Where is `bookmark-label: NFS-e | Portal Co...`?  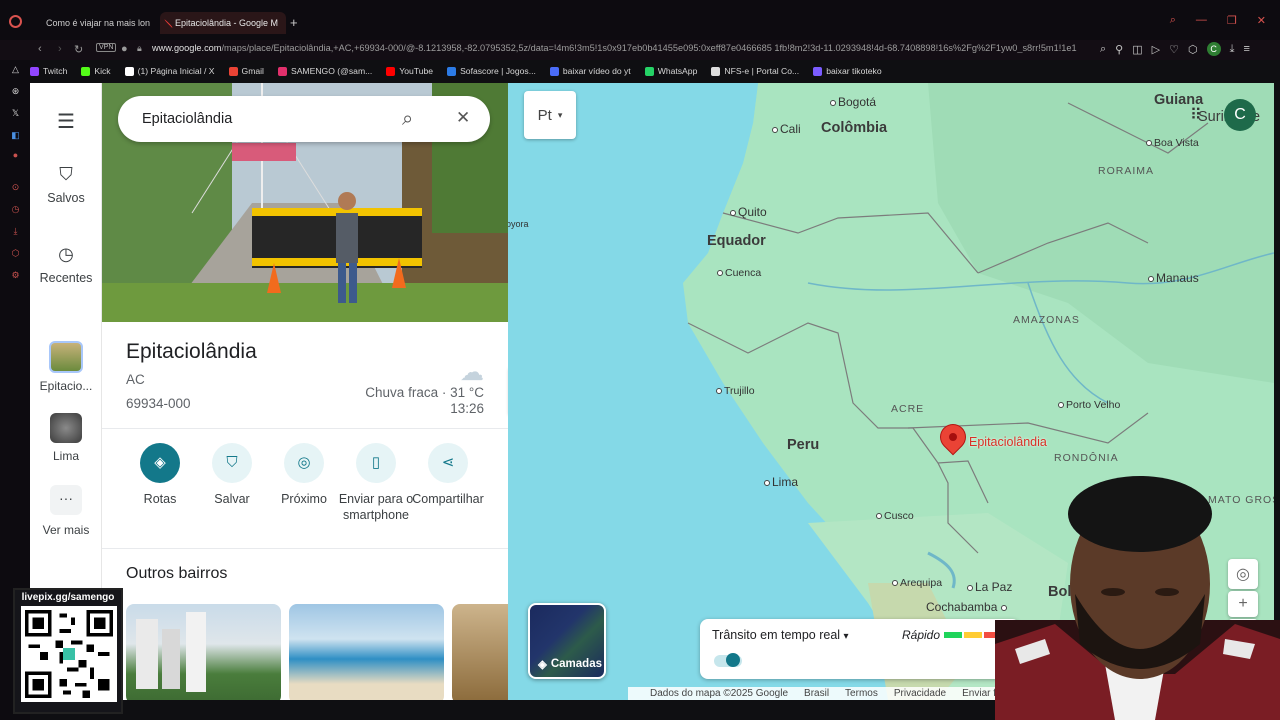 bookmark-label: NFS-e | Portal Co... is located at coordinates (762, 71).